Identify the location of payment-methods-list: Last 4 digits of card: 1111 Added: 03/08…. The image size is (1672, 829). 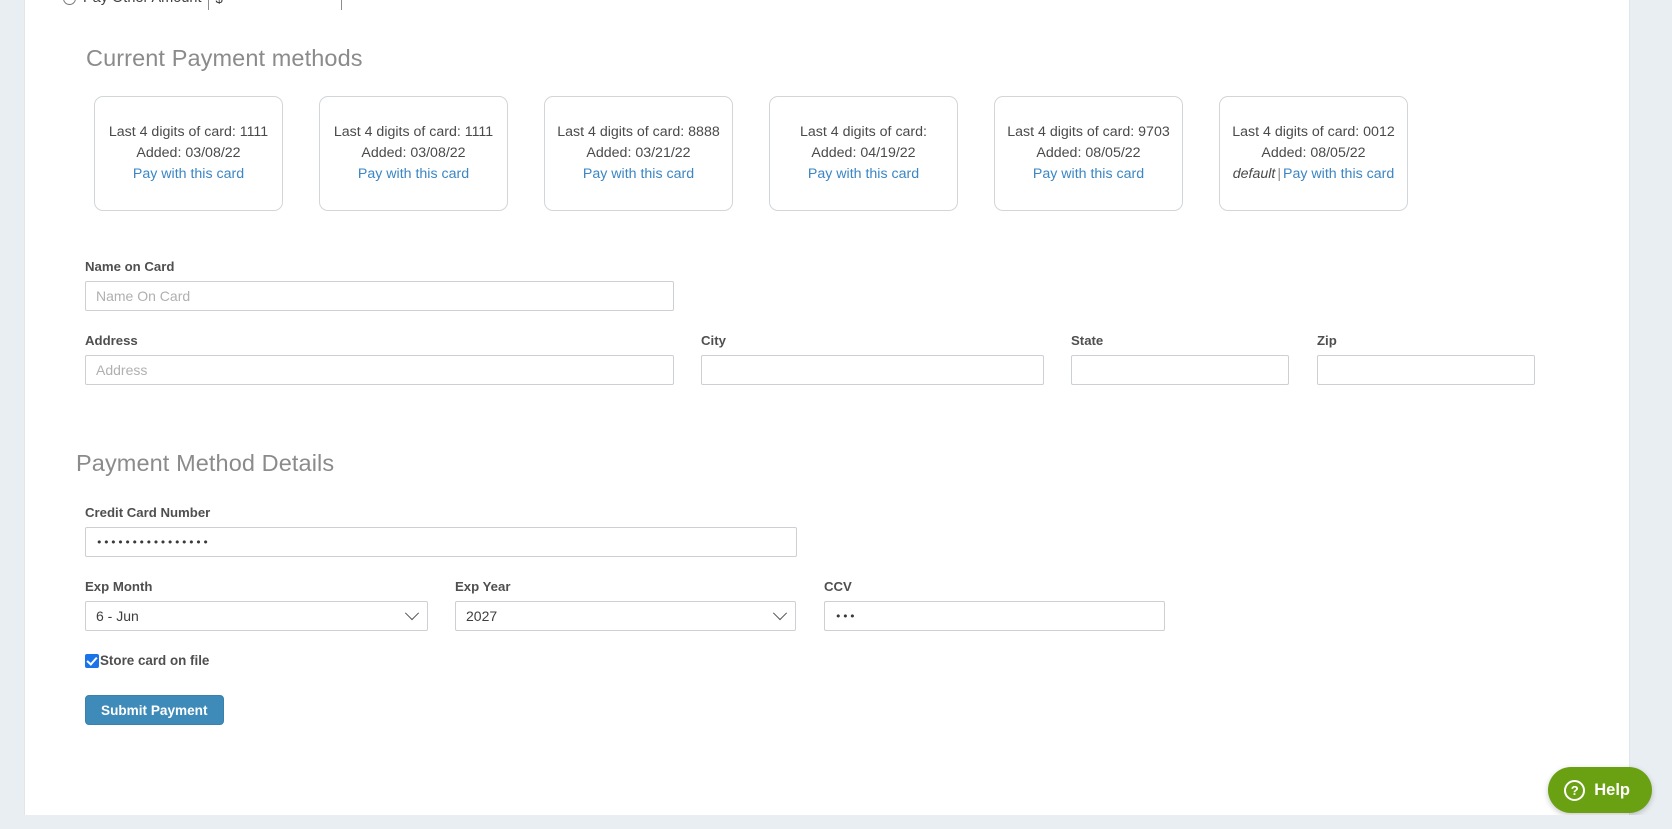
(751, 153).